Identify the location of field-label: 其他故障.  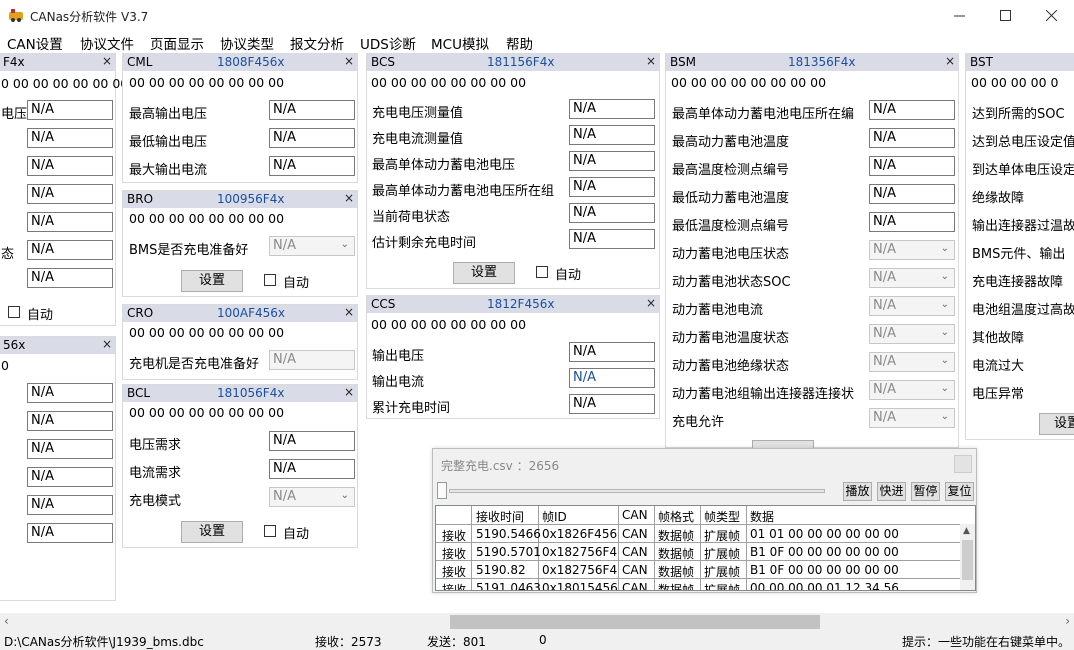
(998, 338).